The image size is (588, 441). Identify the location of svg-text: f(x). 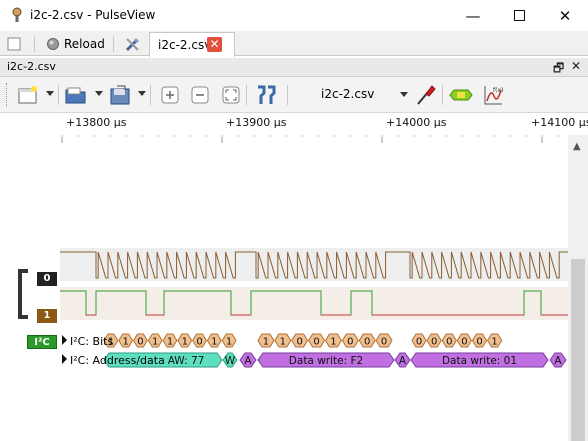
(498, 90).